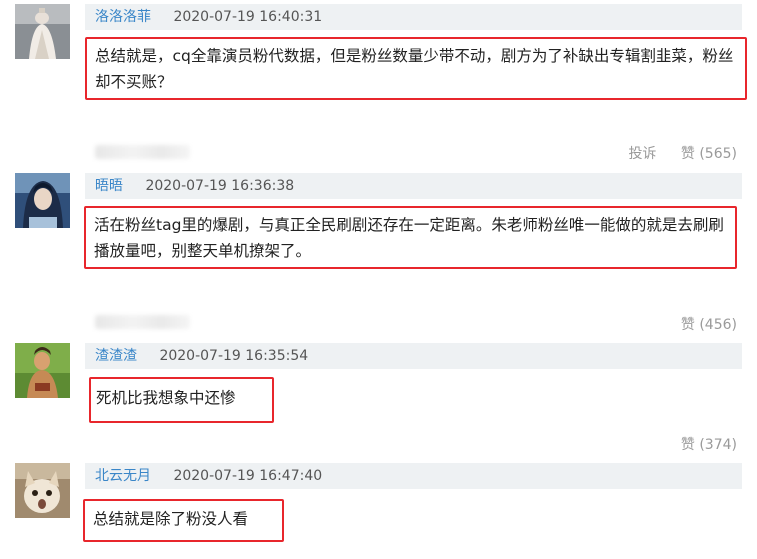  Describe the element at coordinates (123, 476) in the screenshot. I see `username: 北云无月` at that location.